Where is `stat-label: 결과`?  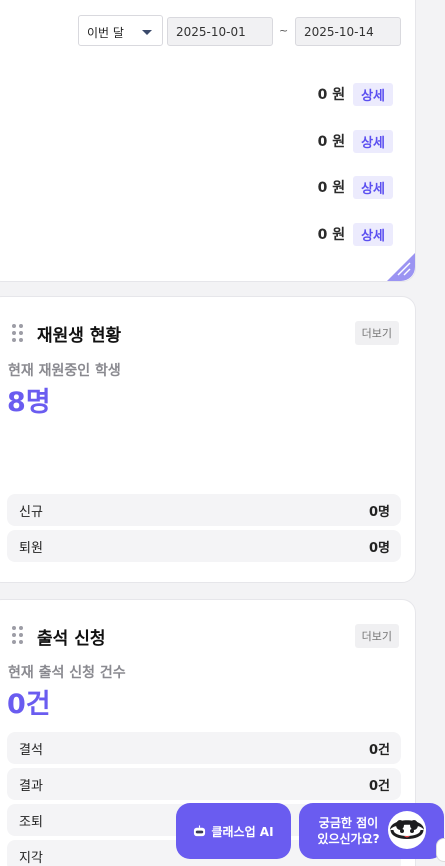 stat-label: 결과 is located at coordinates (31, 786).